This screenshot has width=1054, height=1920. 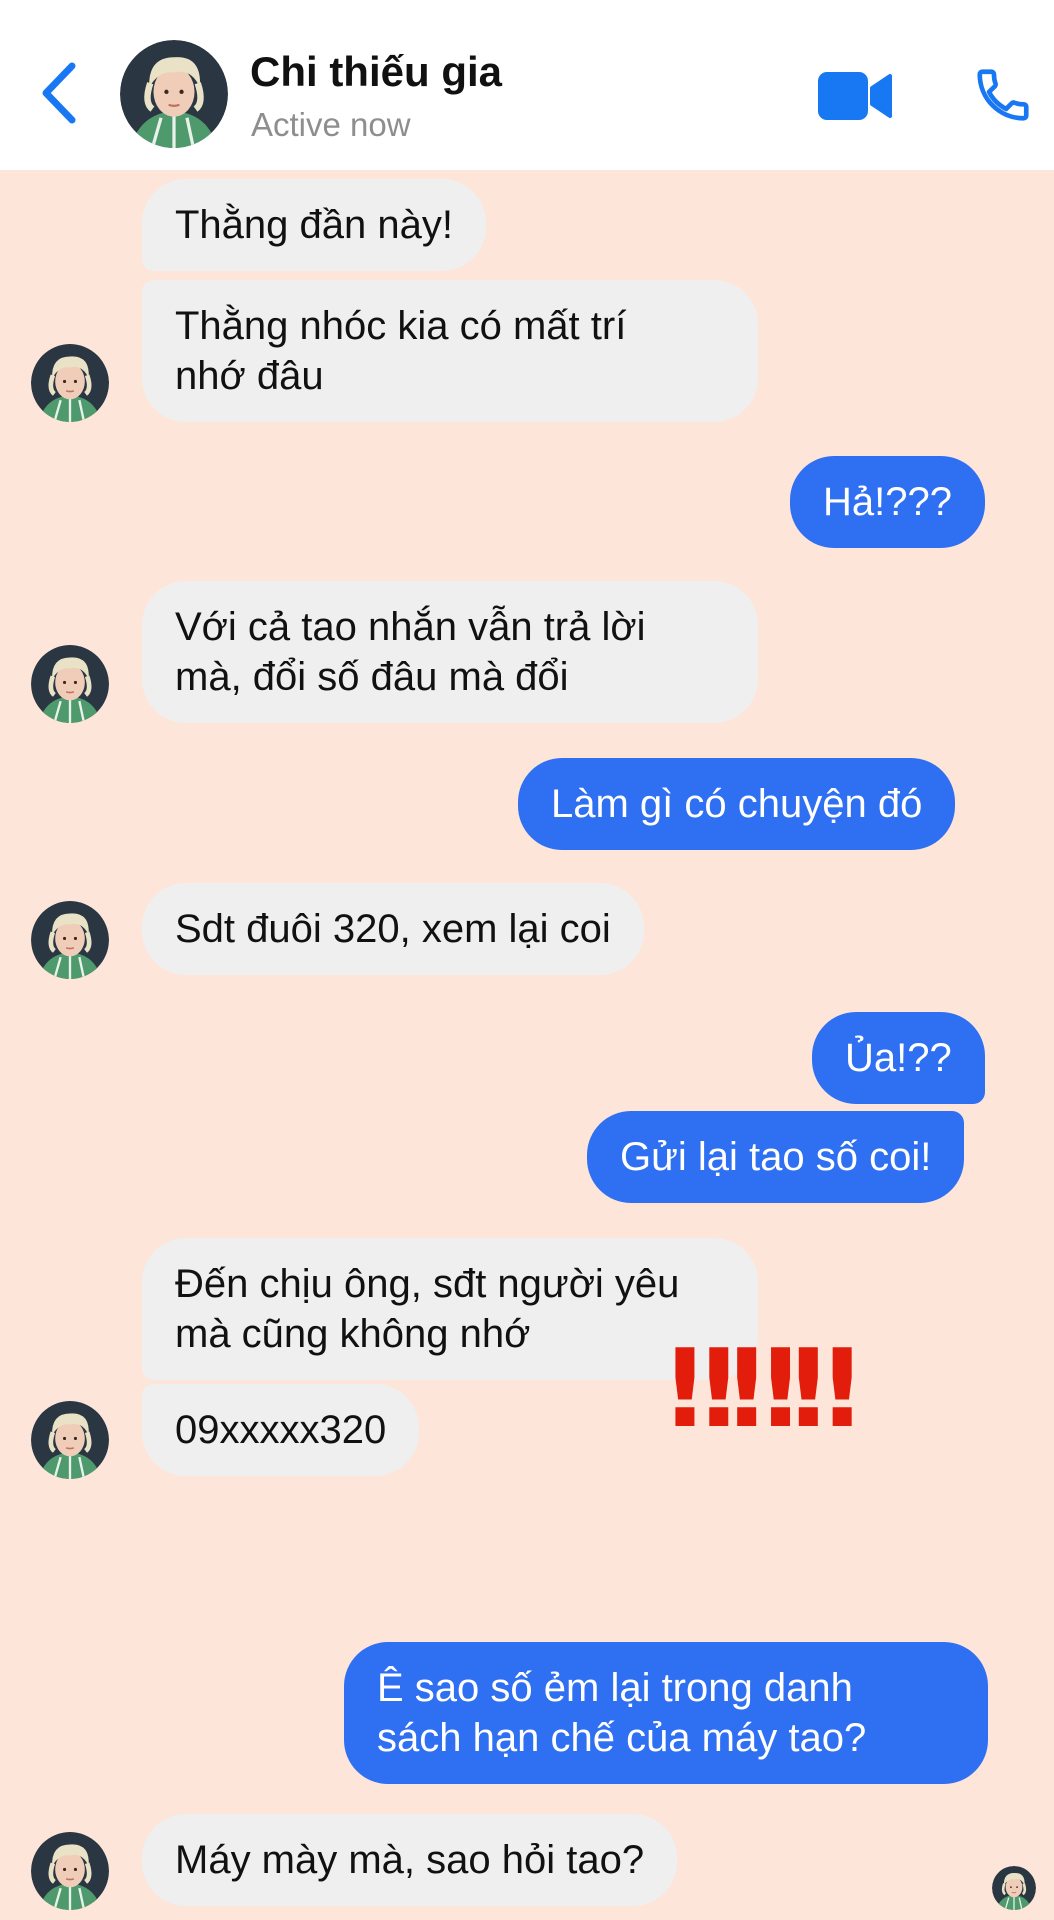 I want to click on chevron-left-icon, so click(x=59, y=93).